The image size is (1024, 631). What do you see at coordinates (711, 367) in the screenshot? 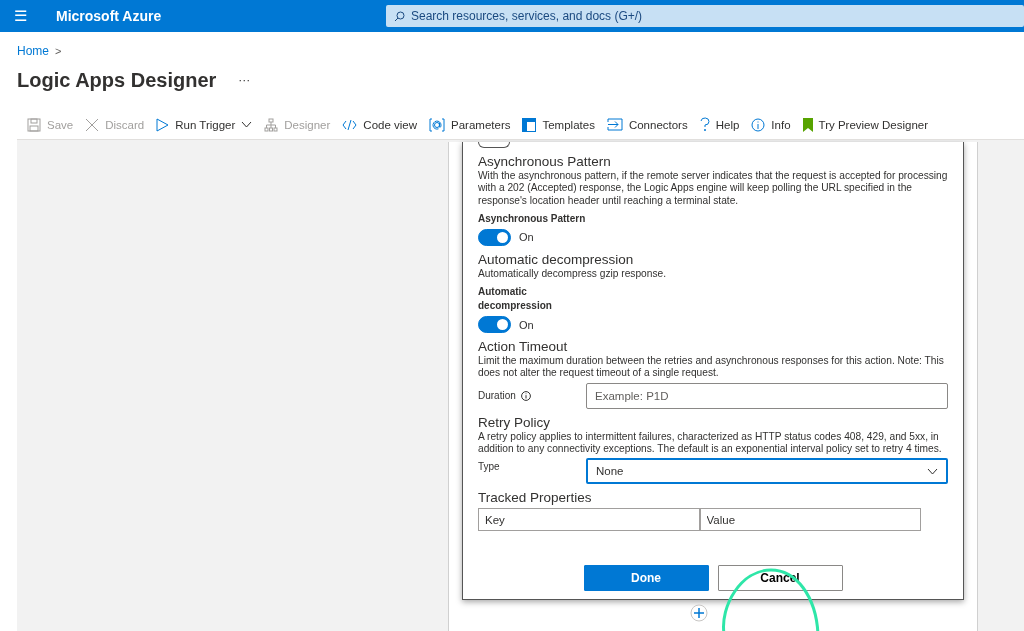
I see `section-description: Limit the maximum duration between the retries and asynchronous responses for this action. Note: This does not alter the request timeout of a single request.` at bounding box center [711, 367].